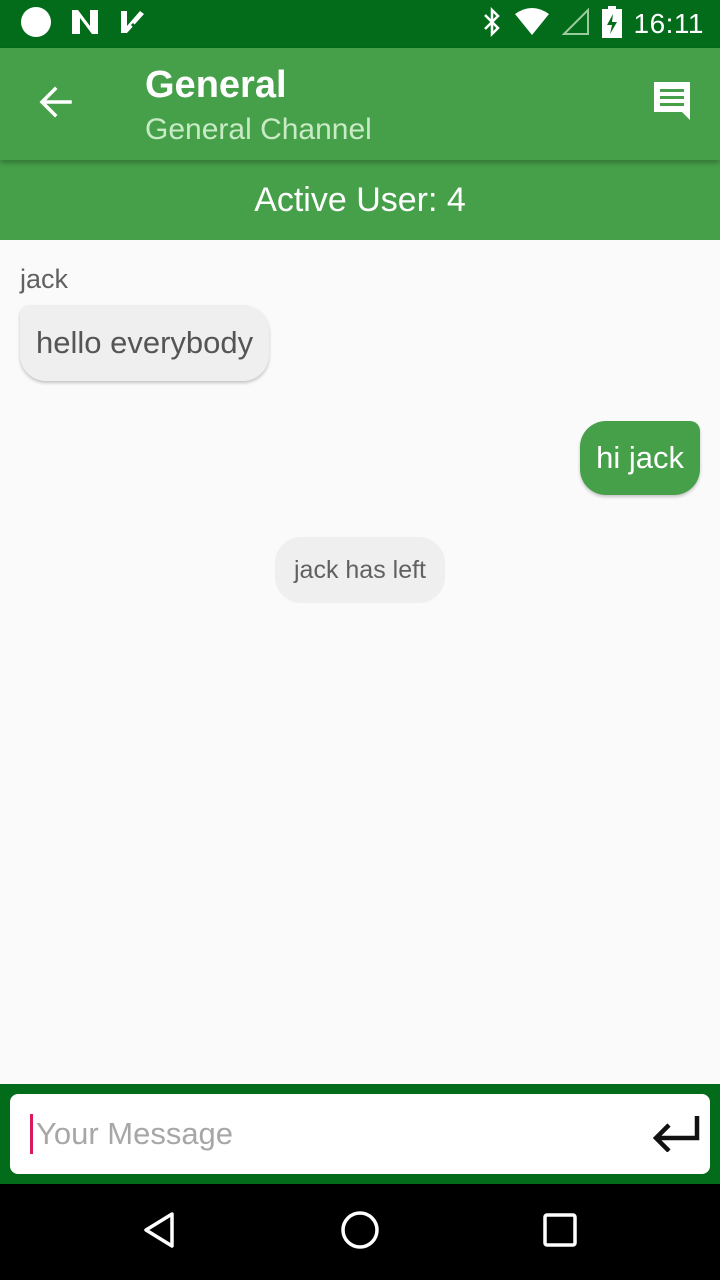  I want to click on system-message-text: jack has left, so click(359, 569).